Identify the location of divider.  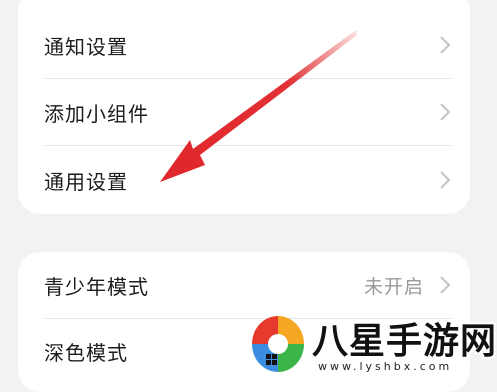
(248, 145).